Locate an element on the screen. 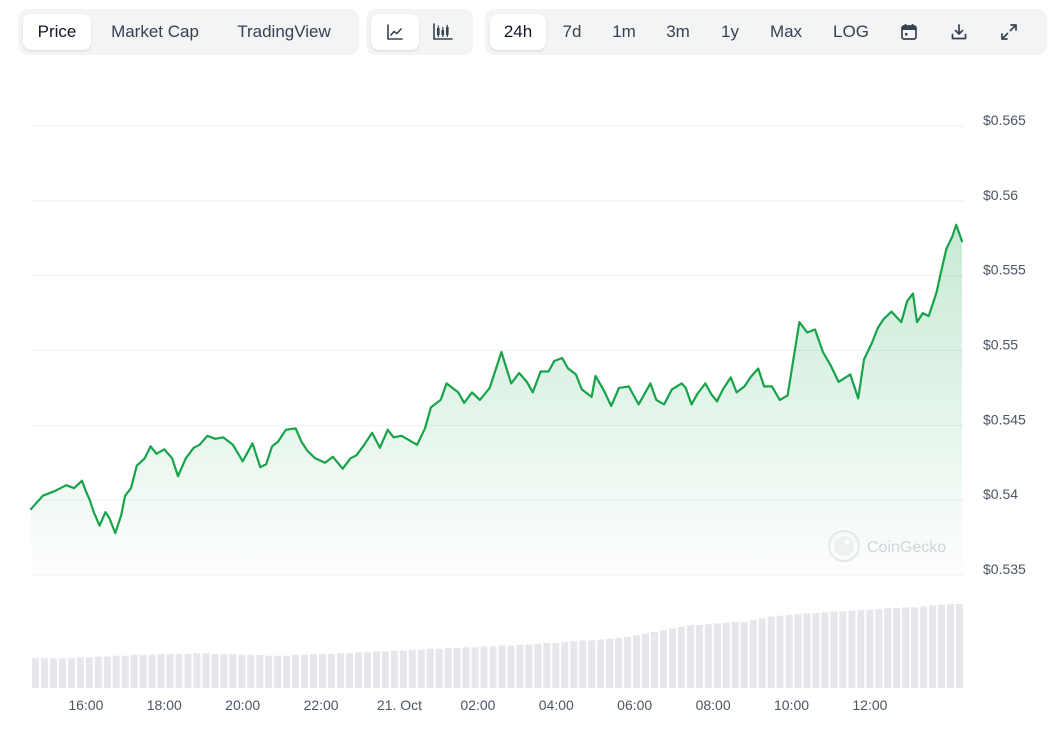  x-tick-label: 10:00 is located at coordinates (791, 705).